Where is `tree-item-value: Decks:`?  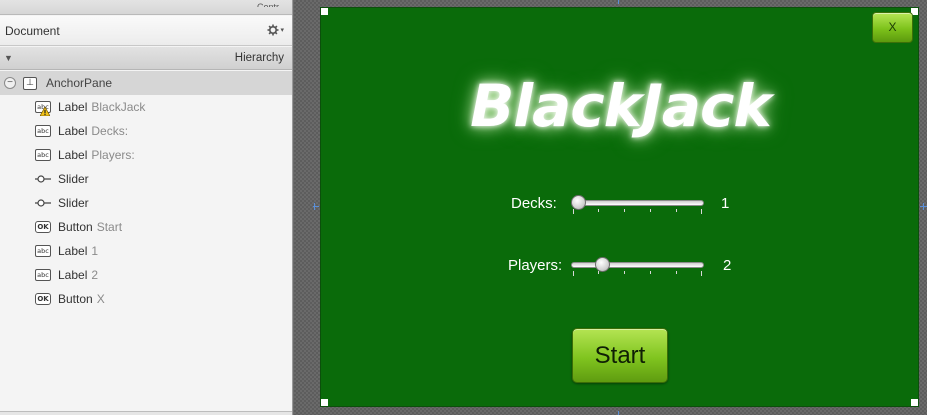
tree-item-value: Decks: is located at coordinates (110, 131).